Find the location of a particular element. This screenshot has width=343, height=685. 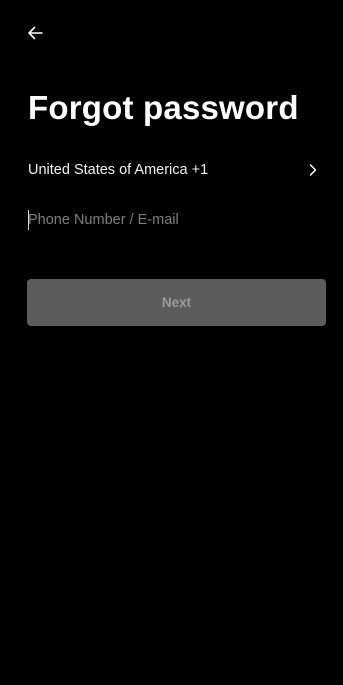

text-cursor is located at coordinates (28, 220).